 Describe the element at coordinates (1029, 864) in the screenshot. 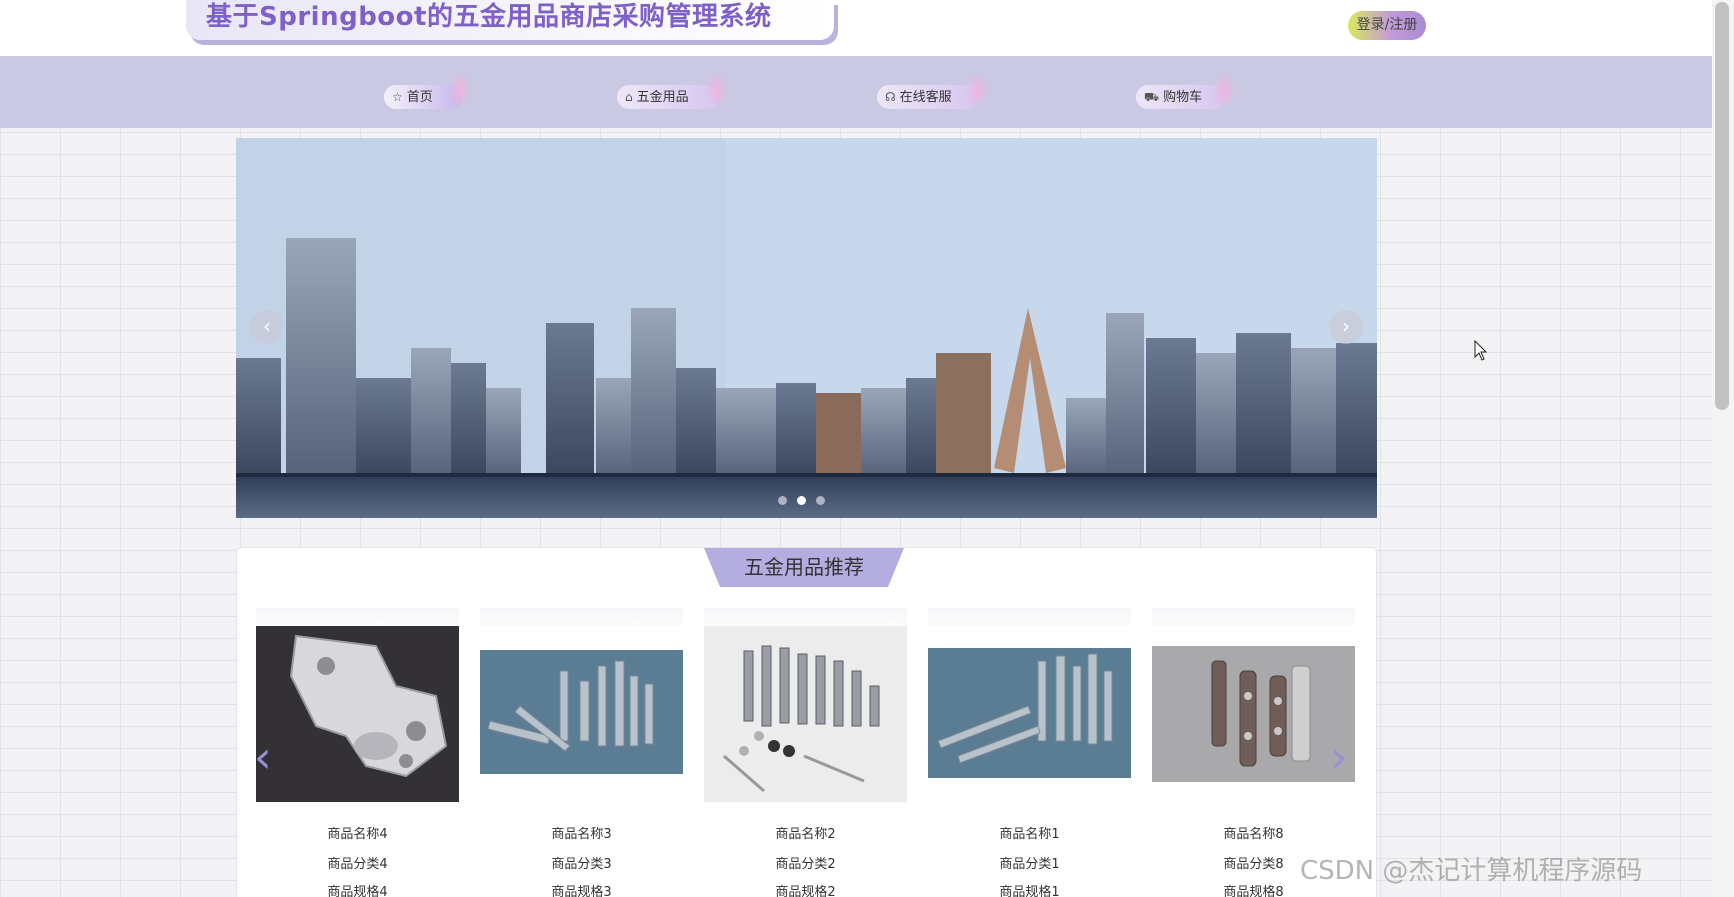

I see `product-category: 商品分类1` at that location.